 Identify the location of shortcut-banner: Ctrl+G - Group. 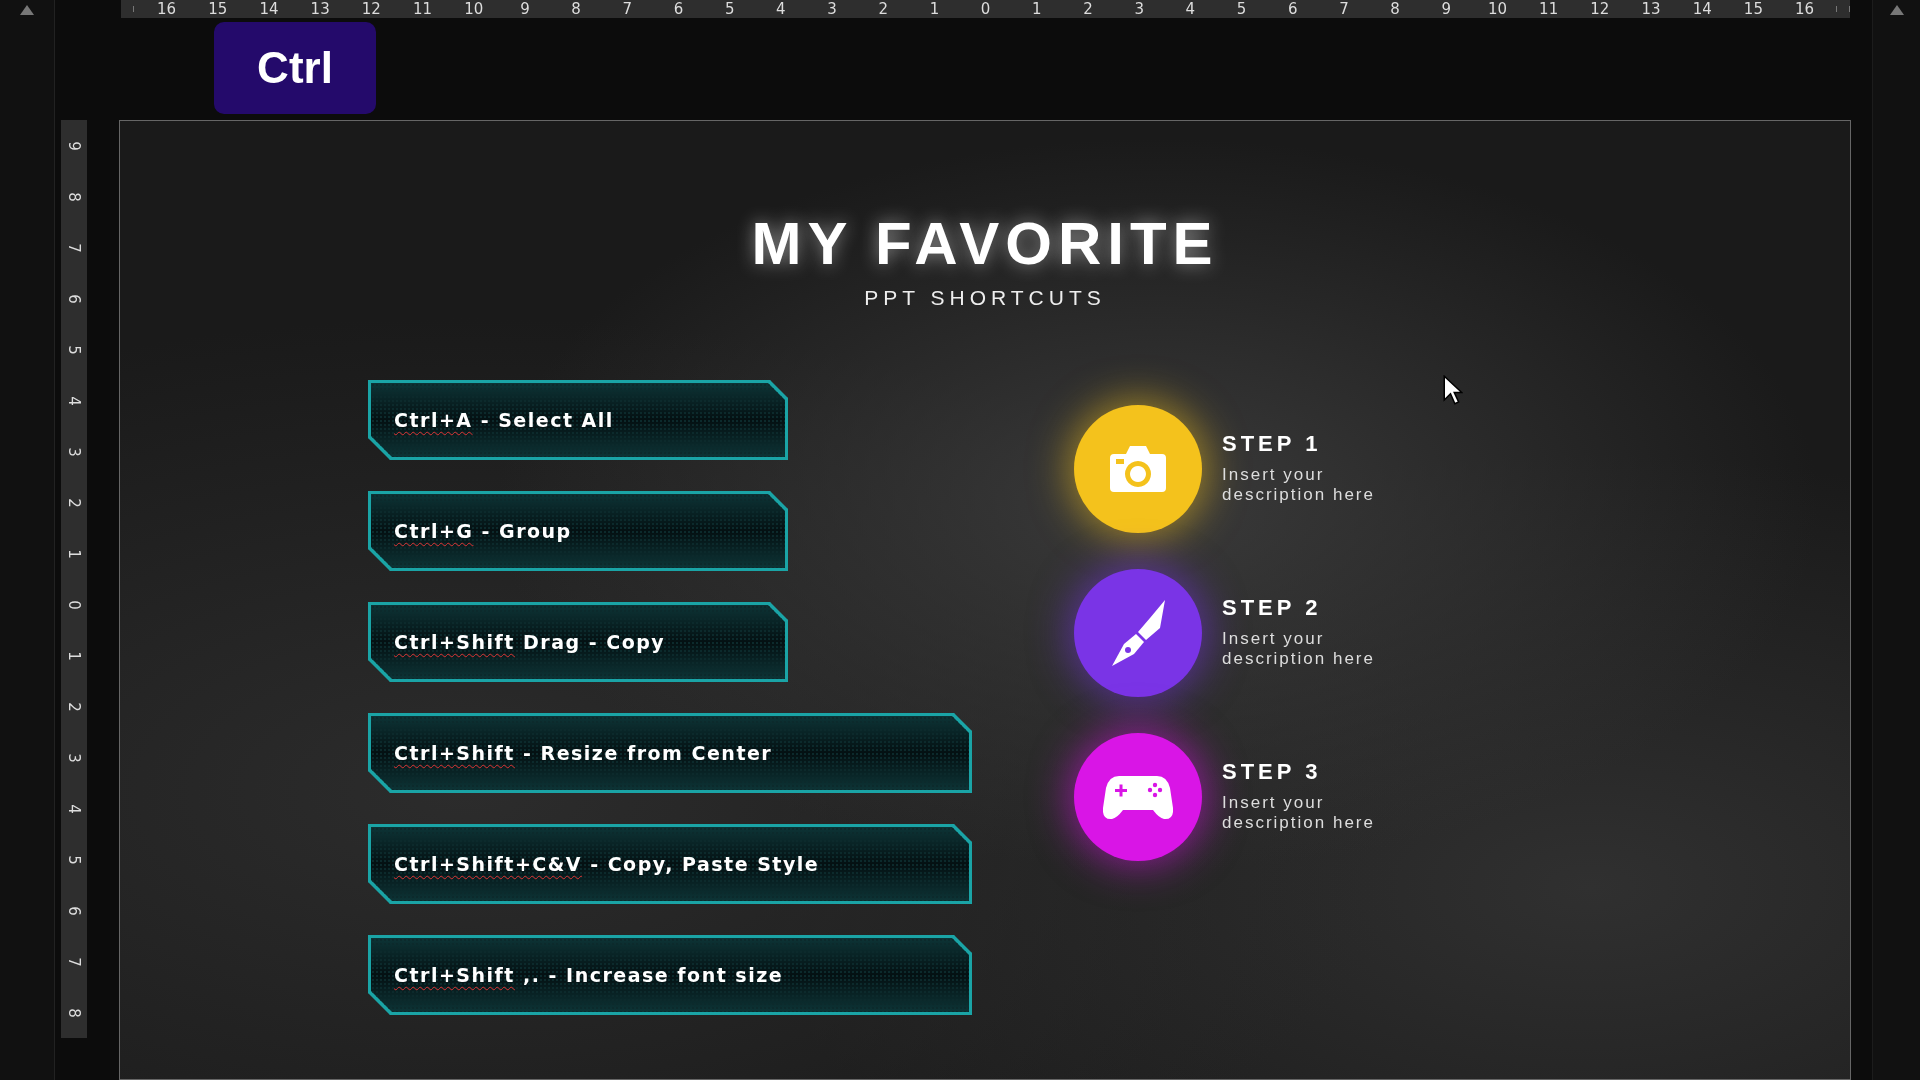
(578, 531).